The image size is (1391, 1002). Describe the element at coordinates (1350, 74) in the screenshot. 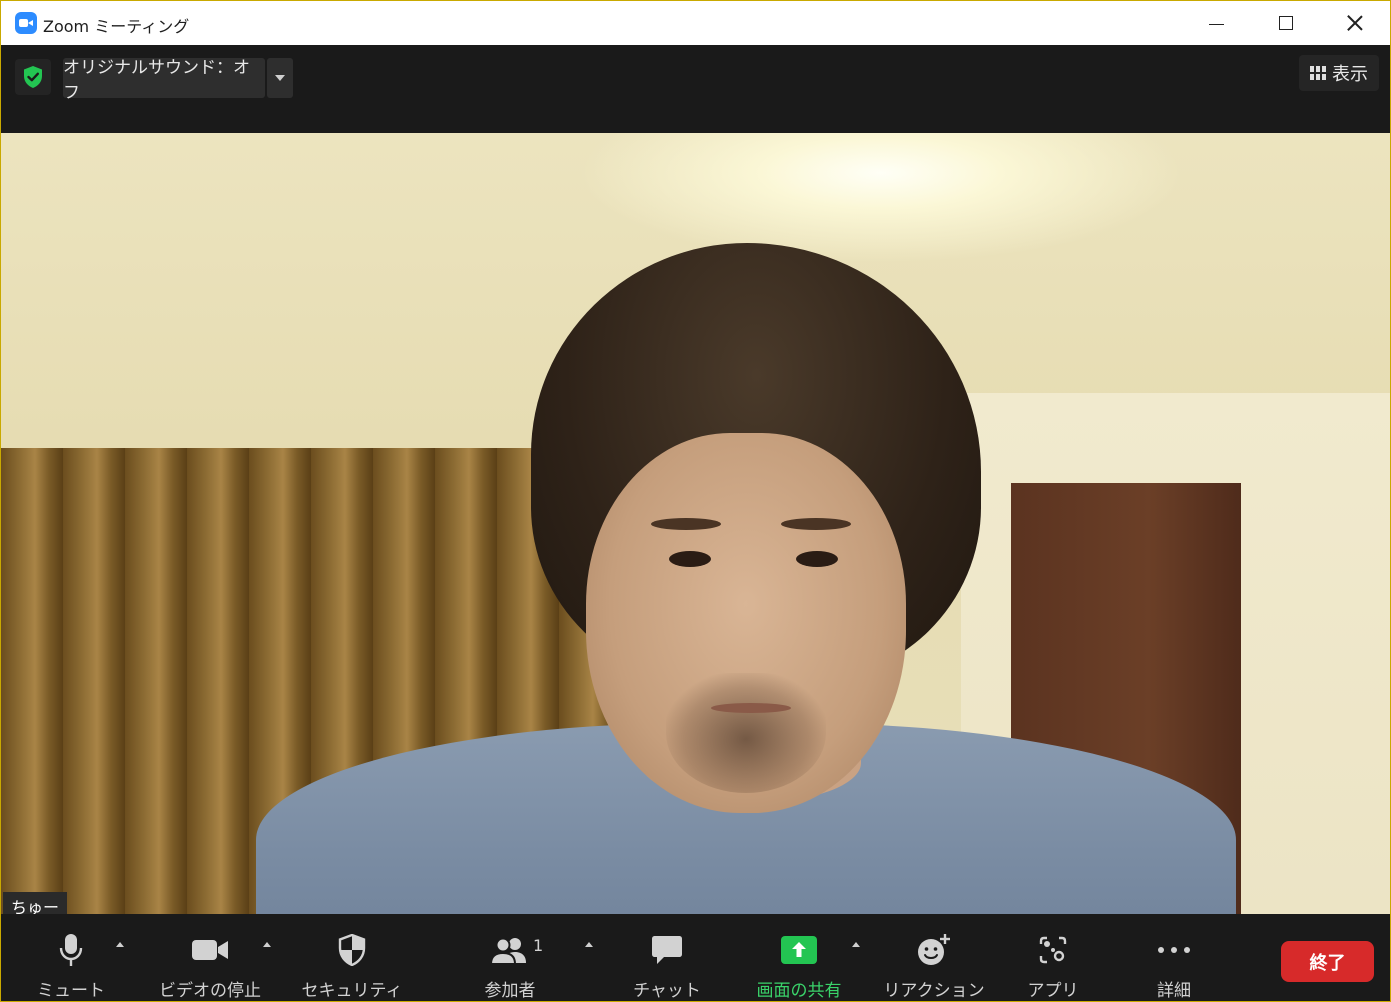

I see `view-button-label: 表示` at that location.